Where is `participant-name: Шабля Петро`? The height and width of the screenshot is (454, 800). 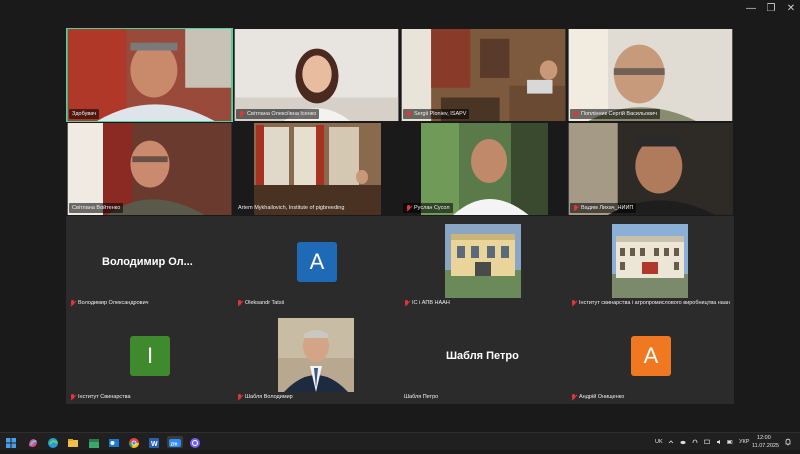
participant-name: Шабля Петро is located at coordinates (421, 397).